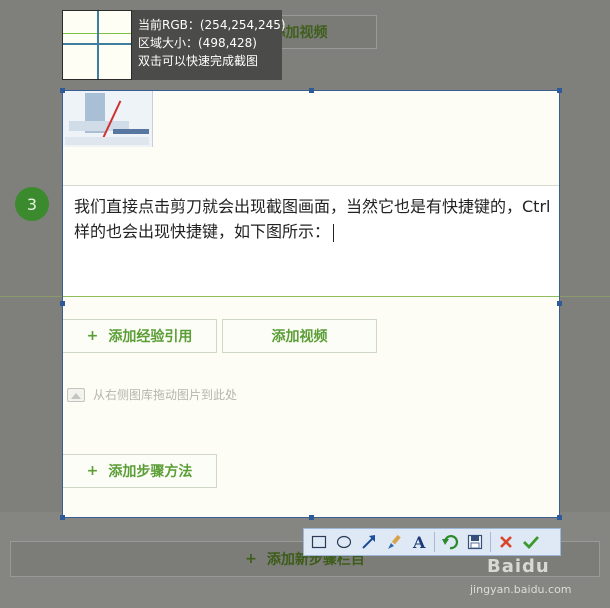  Describe the element at coordinates (62, 303) in the screenshot. I see `resize-handle-left` at that location.